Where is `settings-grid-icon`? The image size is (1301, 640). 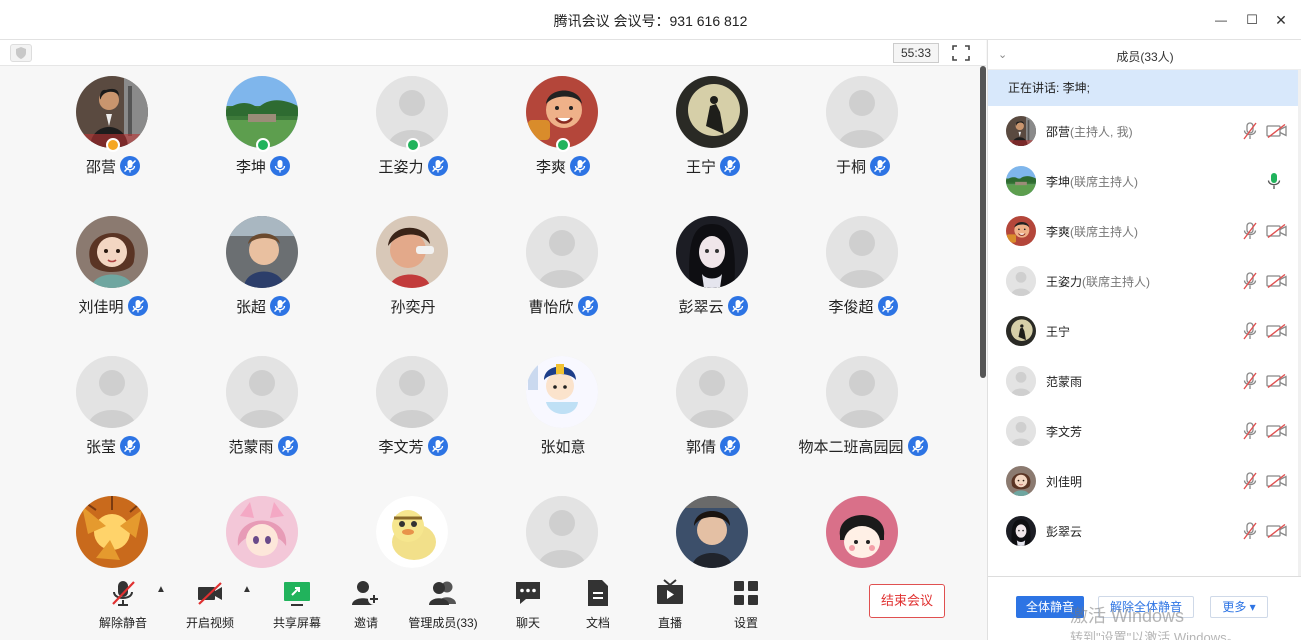 settings-grid-icon is located at coordinates (746, 593).